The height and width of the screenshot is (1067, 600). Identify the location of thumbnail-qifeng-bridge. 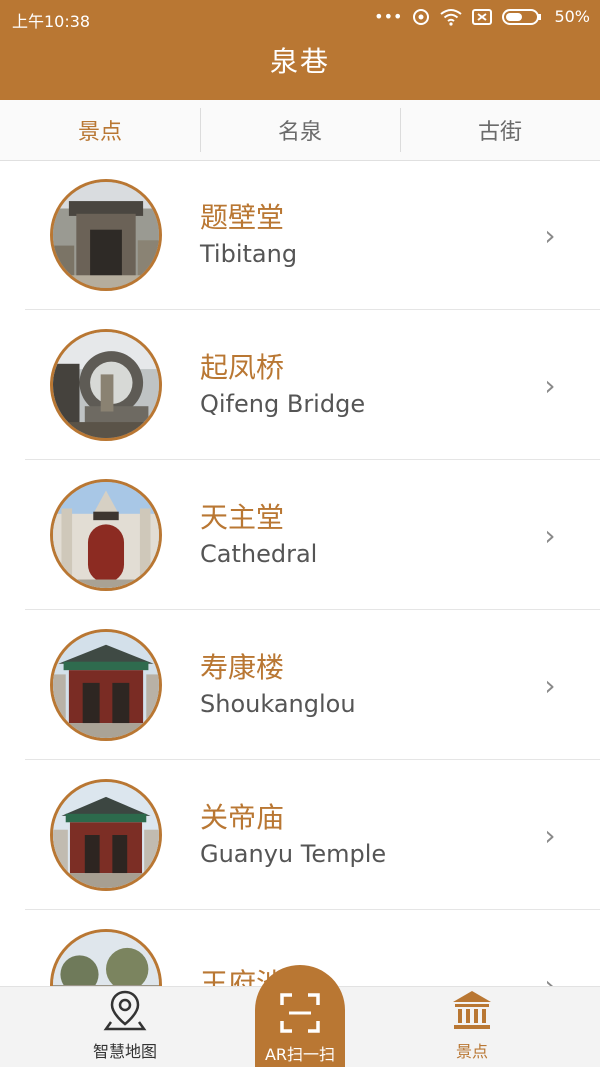
(106, 385).